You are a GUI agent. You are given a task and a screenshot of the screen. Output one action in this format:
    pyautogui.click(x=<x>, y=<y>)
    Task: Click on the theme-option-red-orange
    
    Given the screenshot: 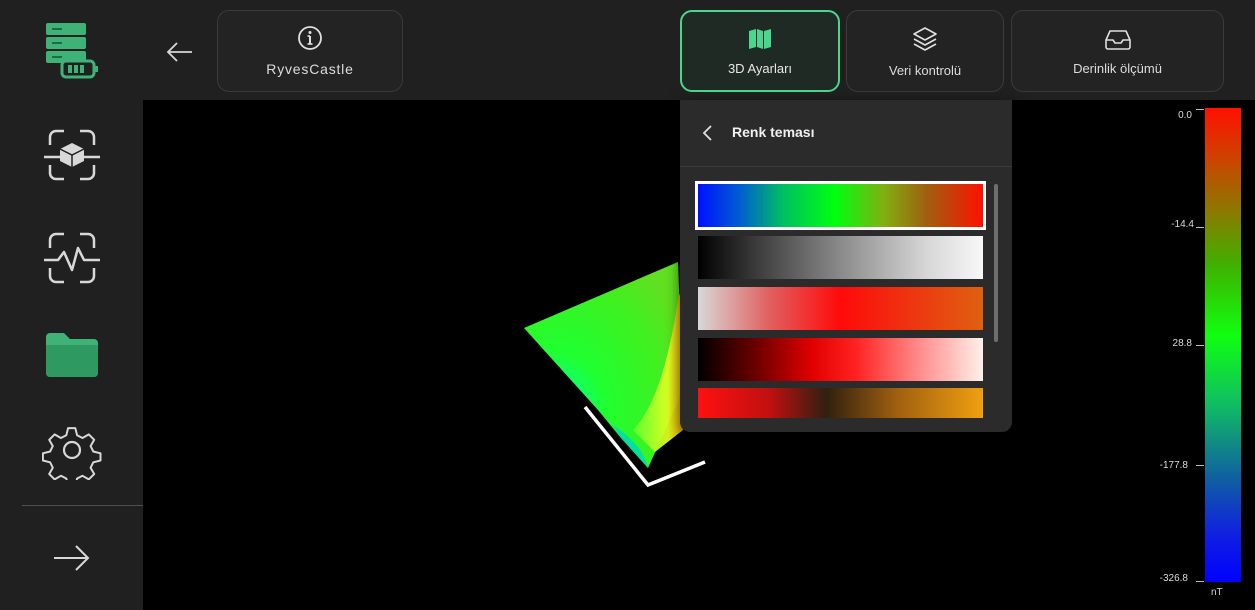 What is the action you would take?
    pyautogui.click(x=840, y=403)
    